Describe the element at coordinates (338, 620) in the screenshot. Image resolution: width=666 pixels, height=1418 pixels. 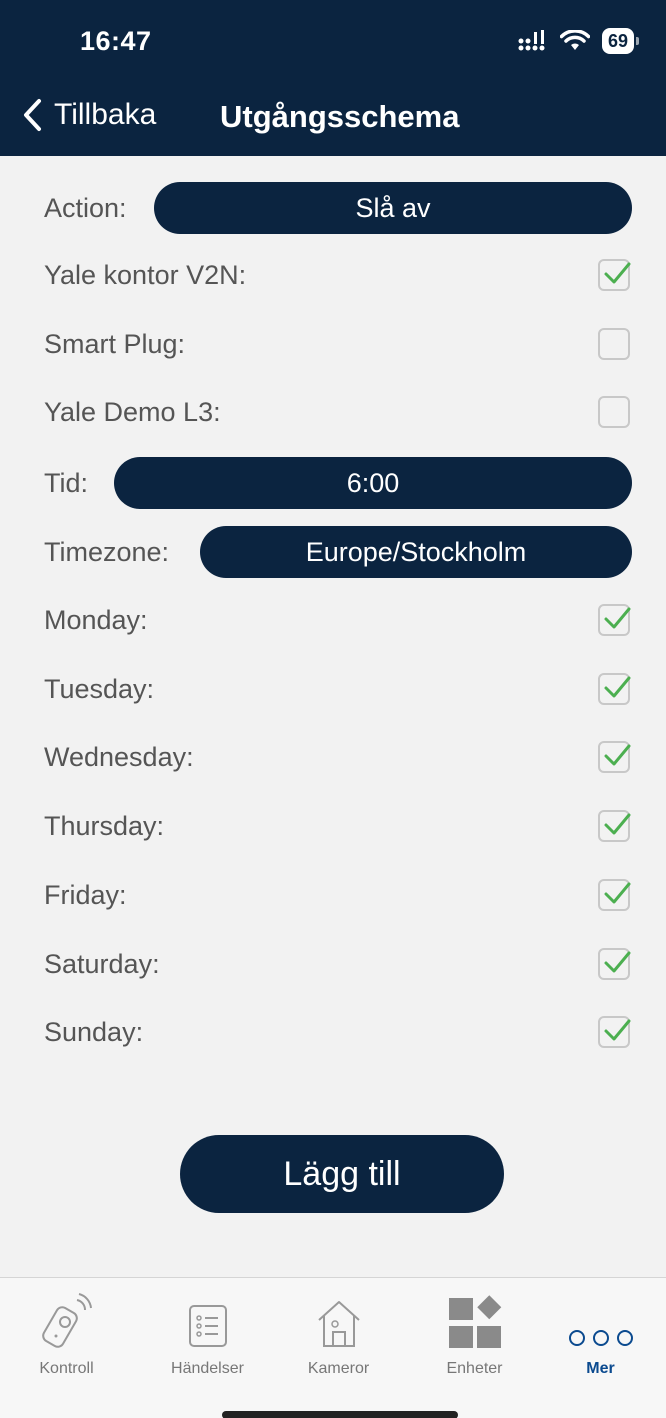
I see `day-row-monday: Monday:` at that location.